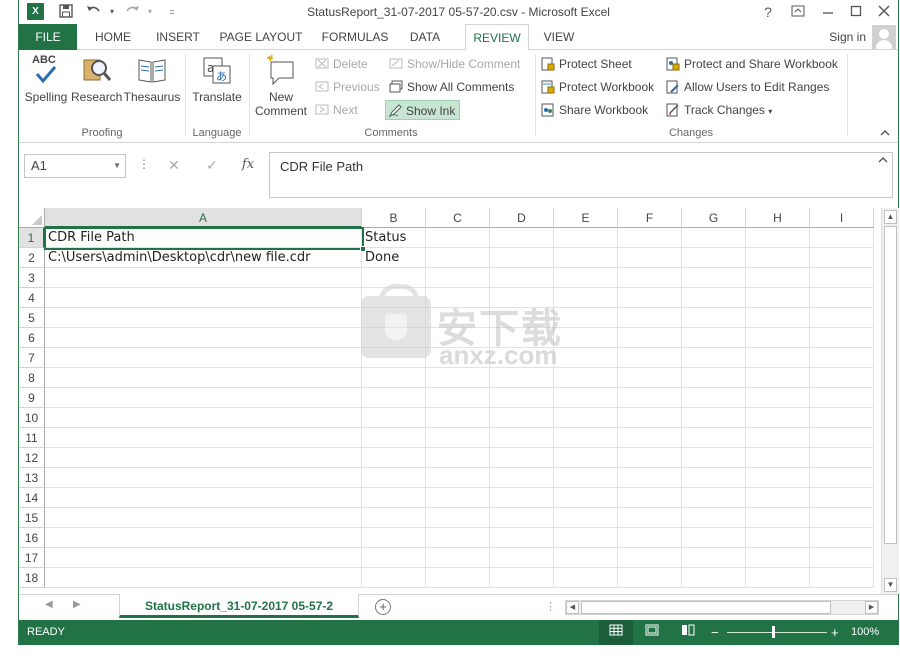 The image size is (900, 656). I want to click on scroll-right-icon: ▶, so click(871, 607).